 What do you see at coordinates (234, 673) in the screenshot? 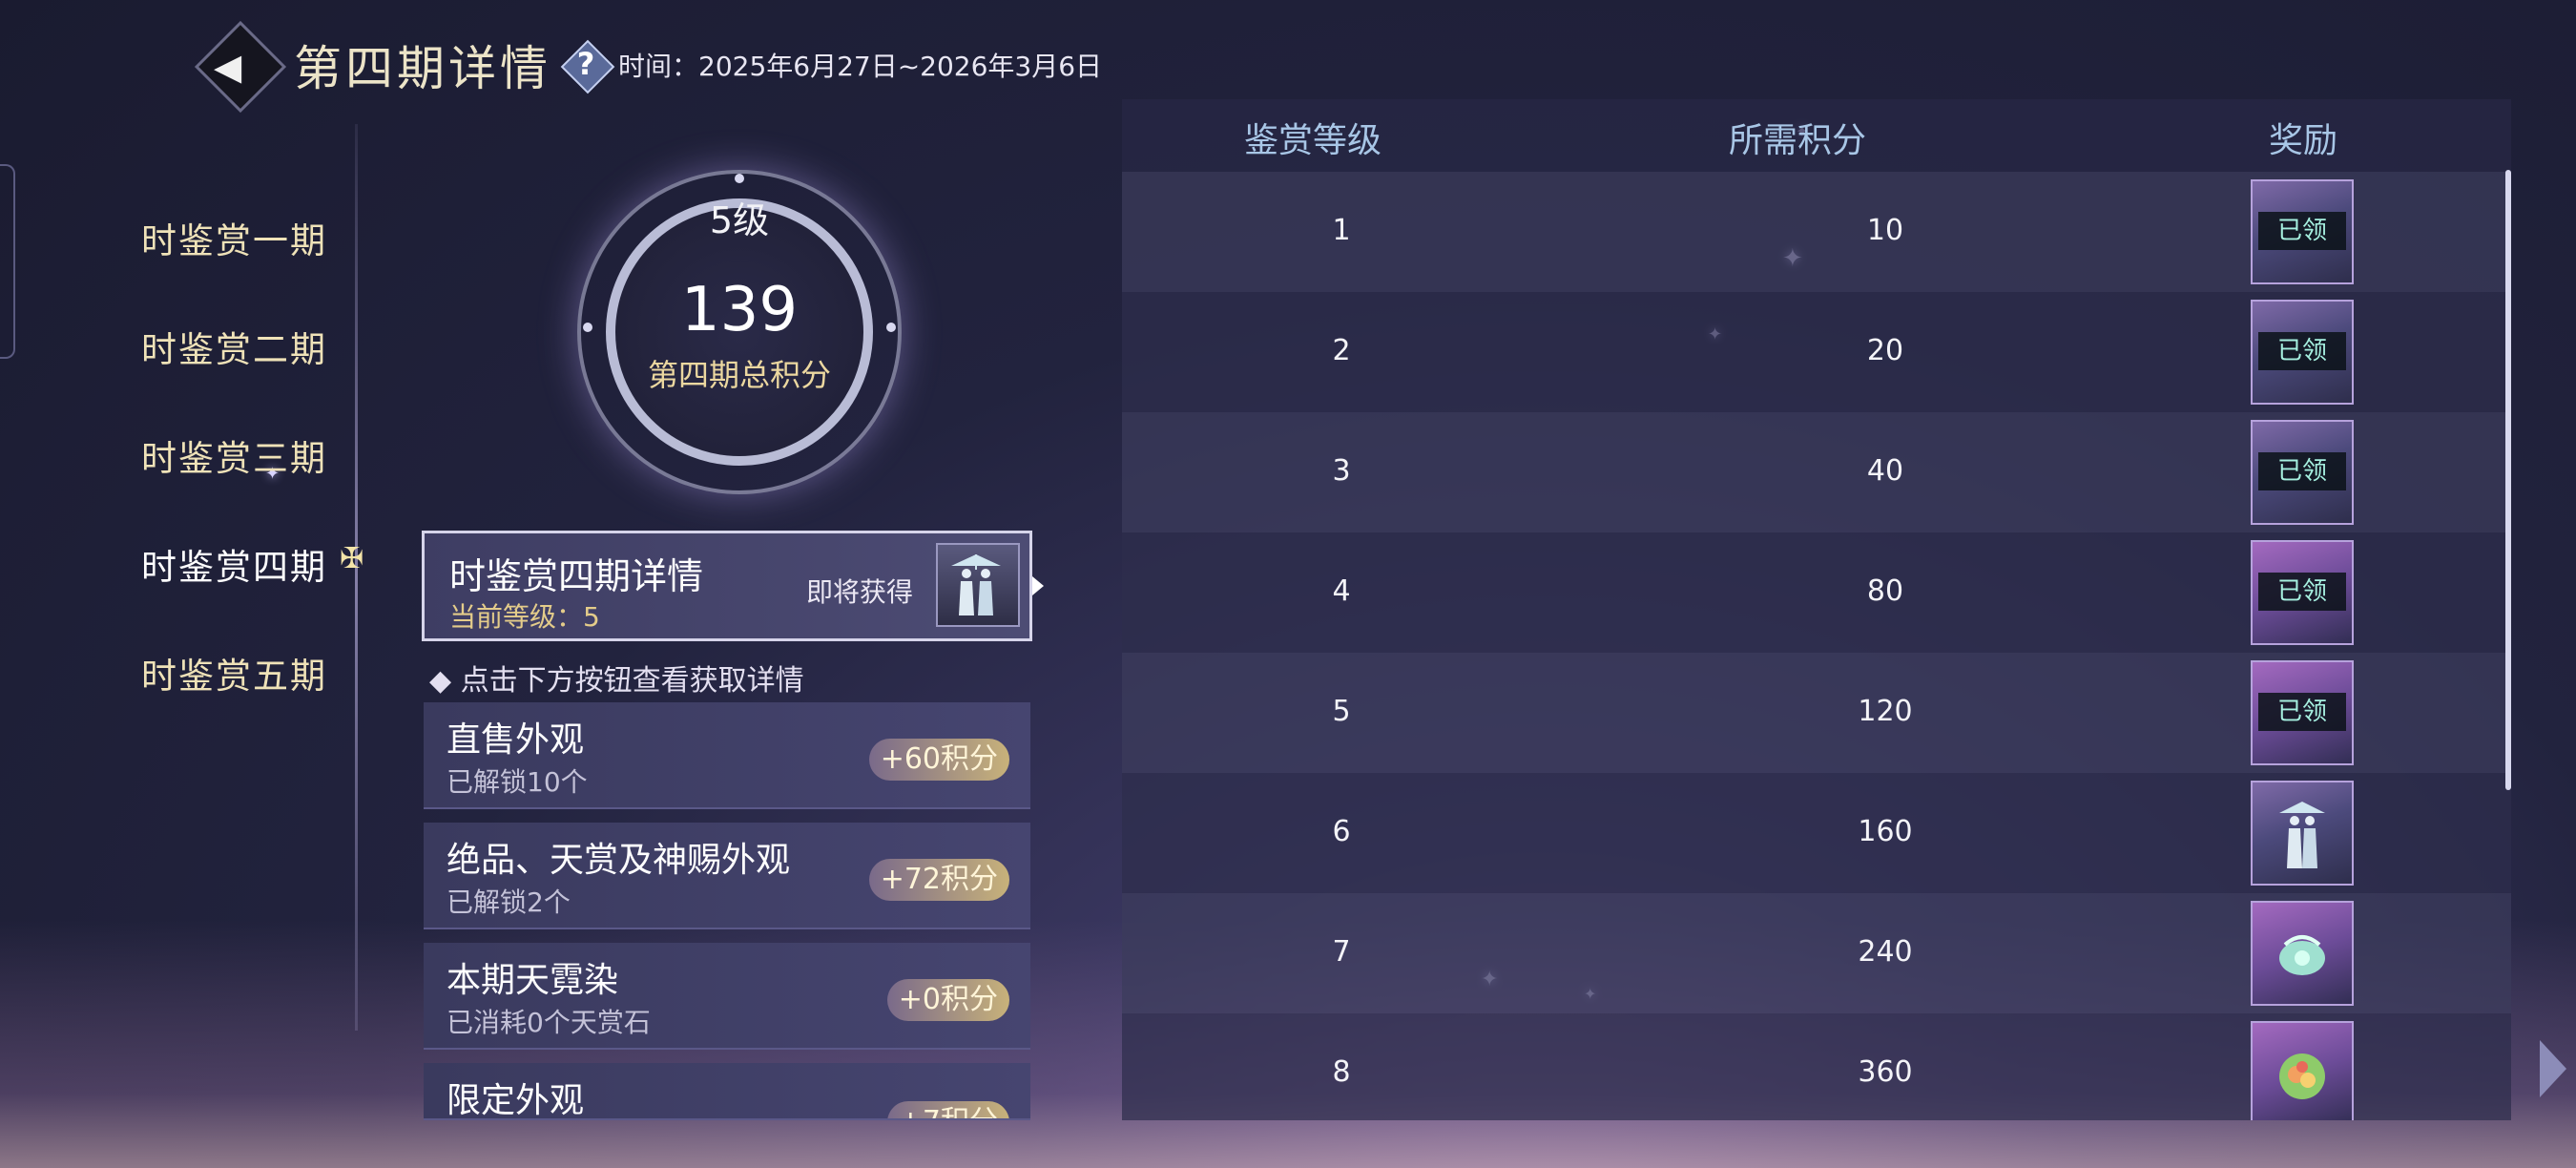
I see `nav-item-period-5: 时鉴赏五期` at bounding box center [234, 673].